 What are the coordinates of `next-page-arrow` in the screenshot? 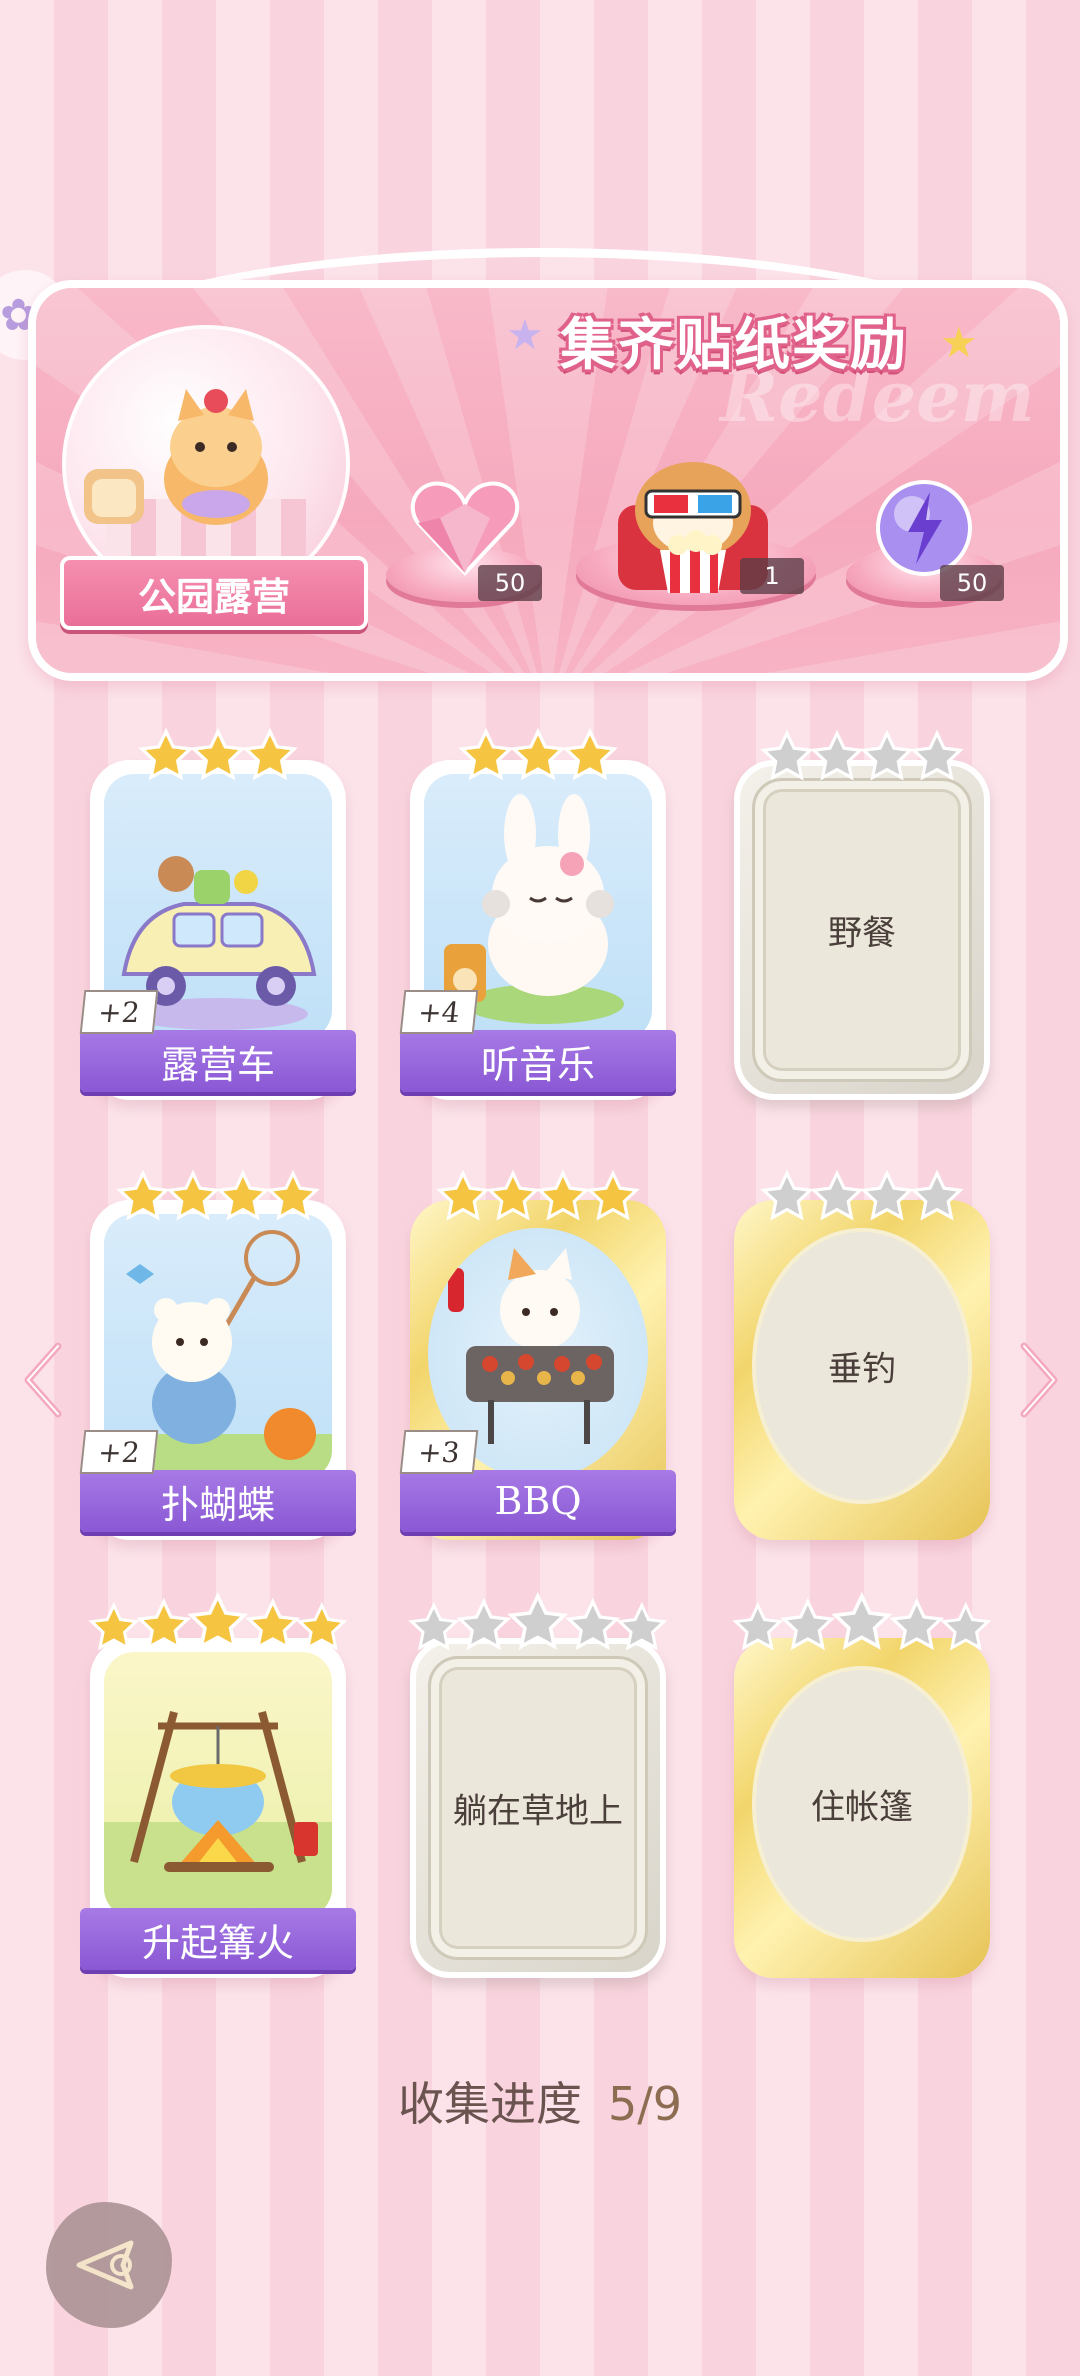 It's located at (1039, 1382).